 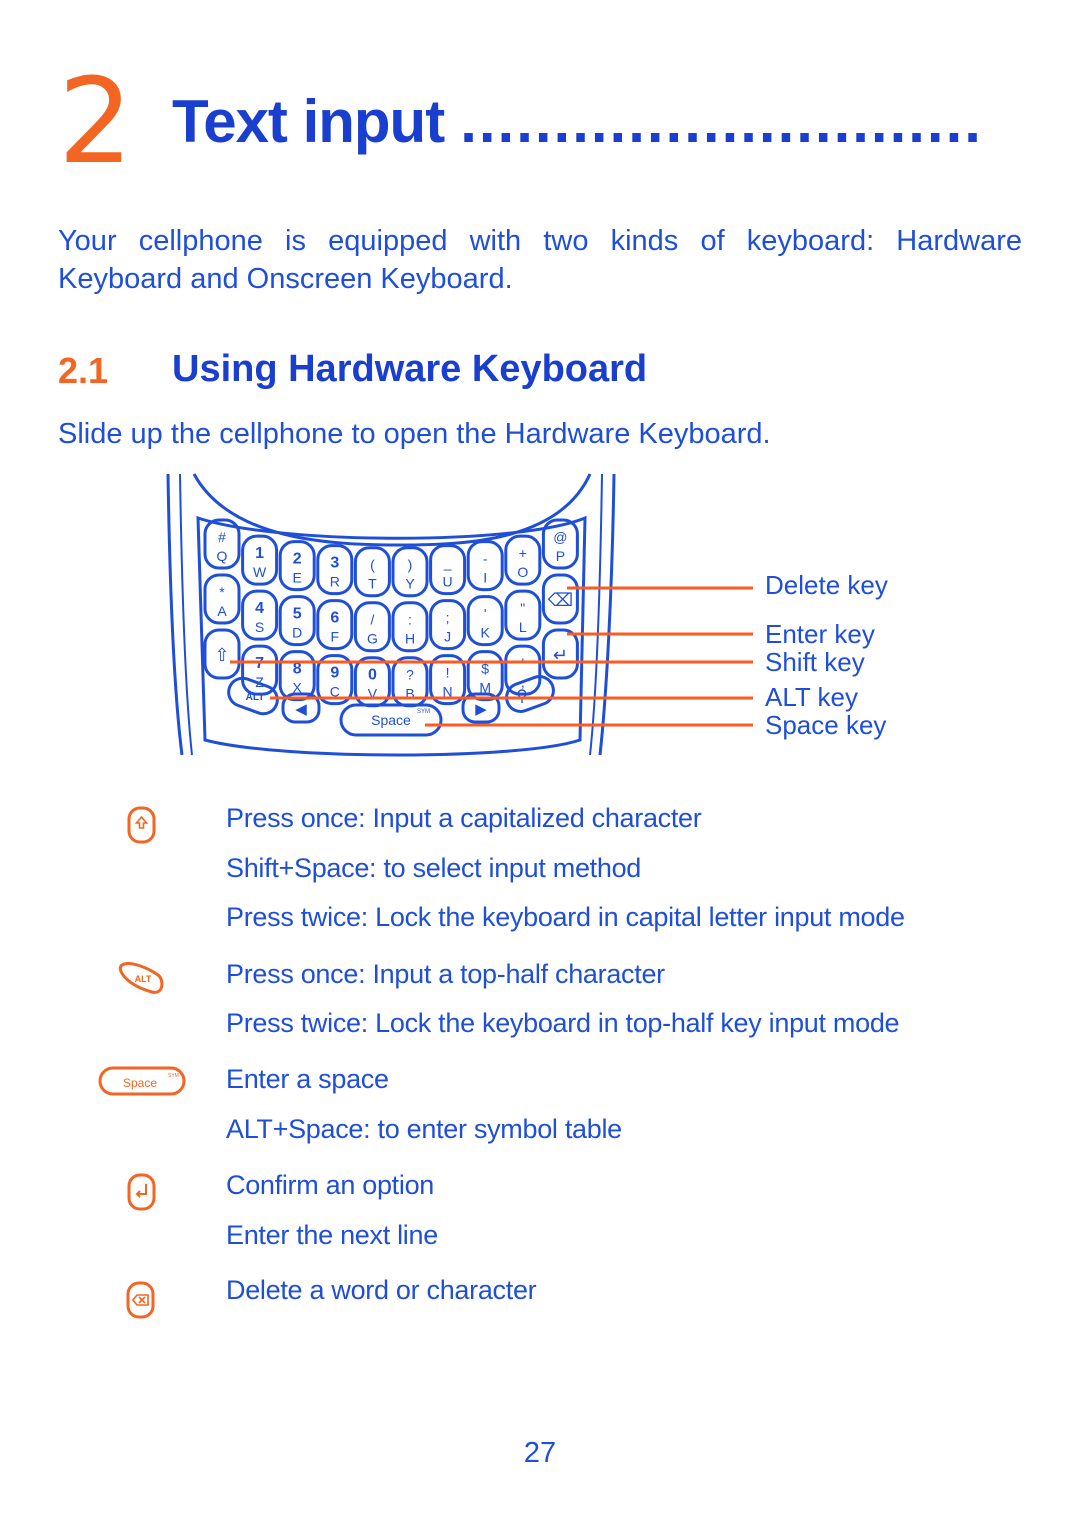 I want to click on key-top-label: ", so click(x=522, y=608).